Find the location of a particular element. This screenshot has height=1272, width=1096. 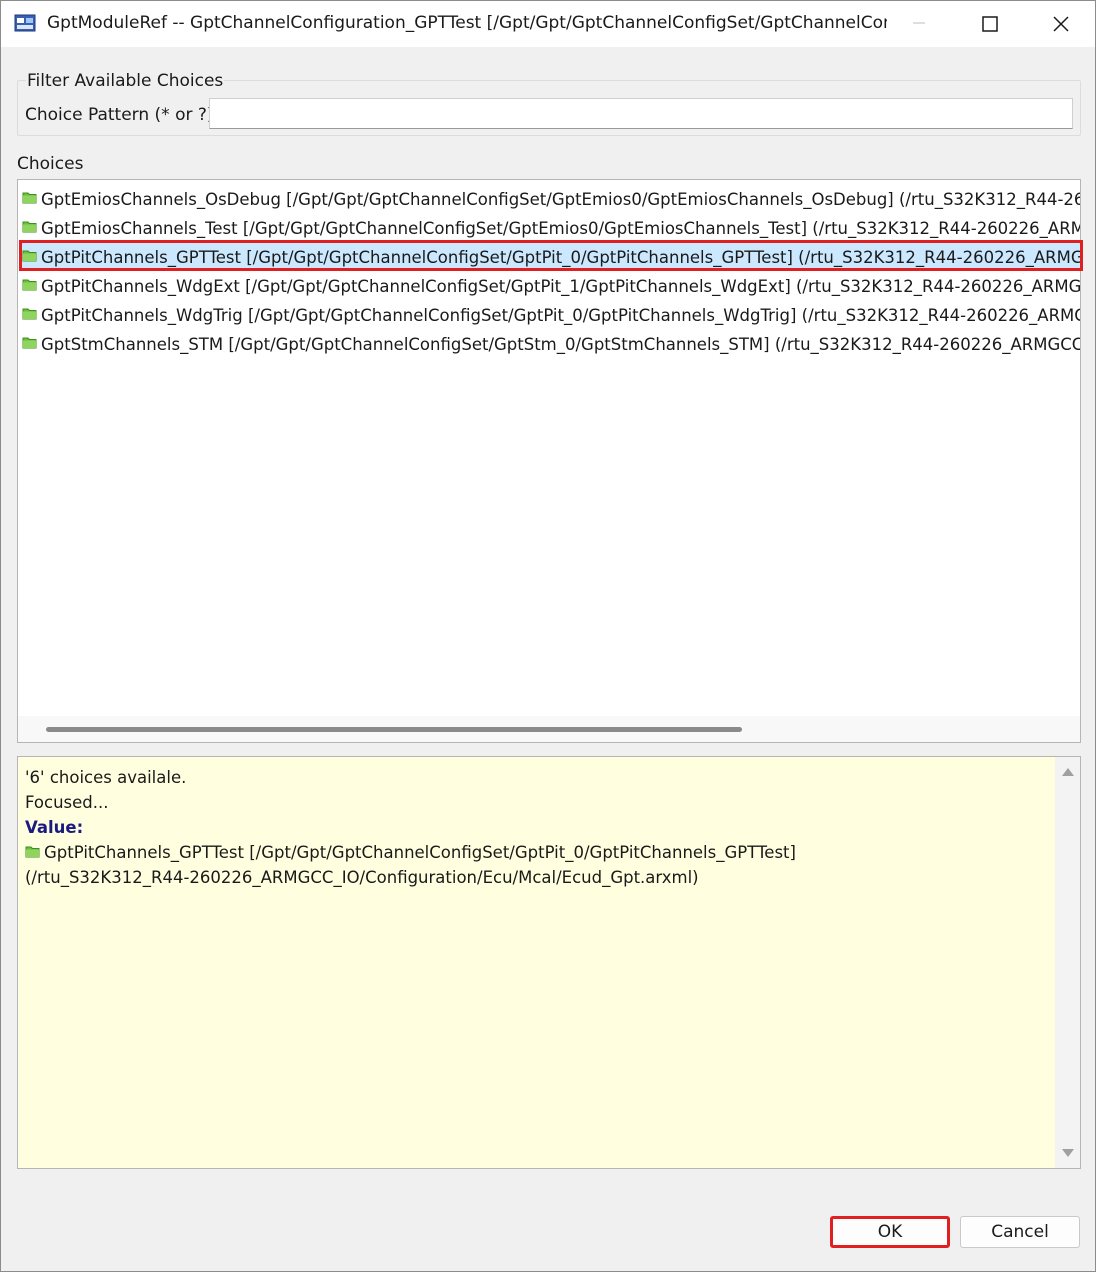

scroll-up-icon is located at coordinates (1068, 772).